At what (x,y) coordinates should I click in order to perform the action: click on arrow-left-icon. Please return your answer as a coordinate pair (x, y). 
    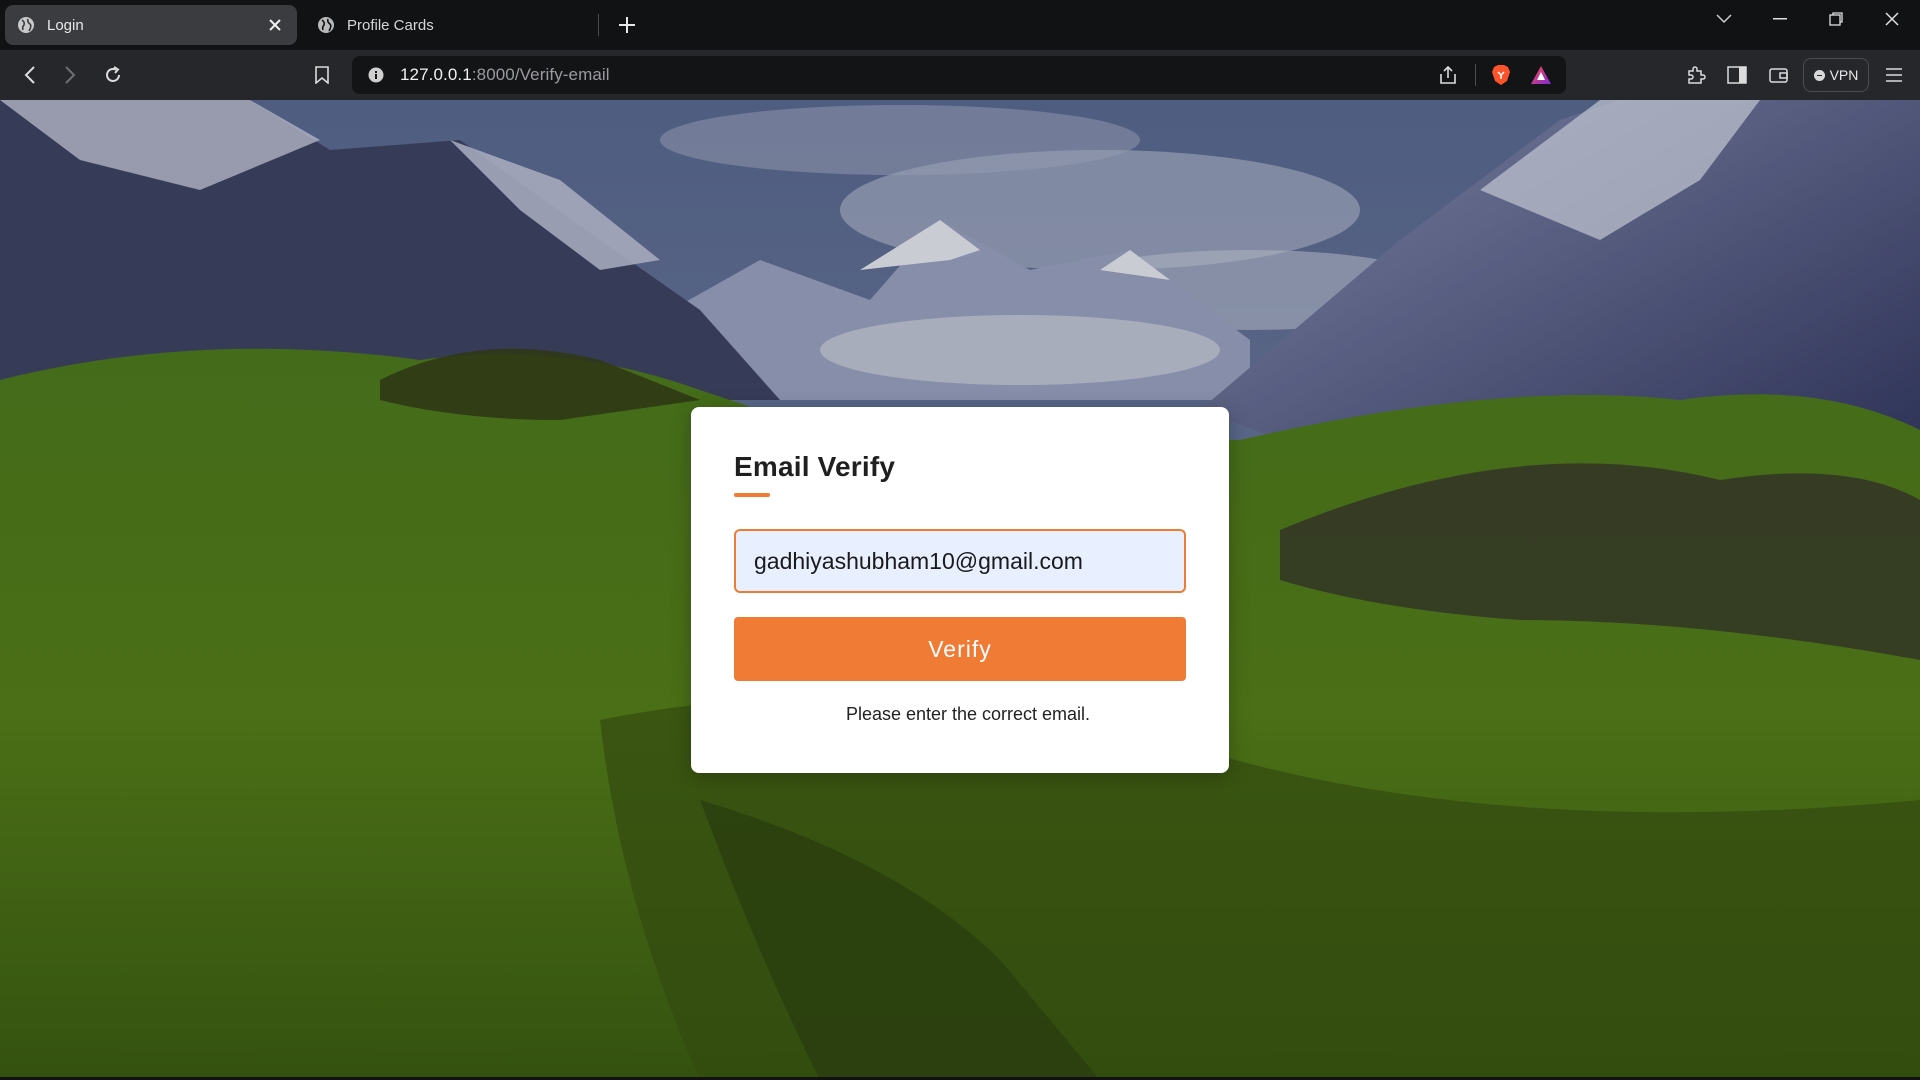
    Looking at the image, I should click on (29, 75).